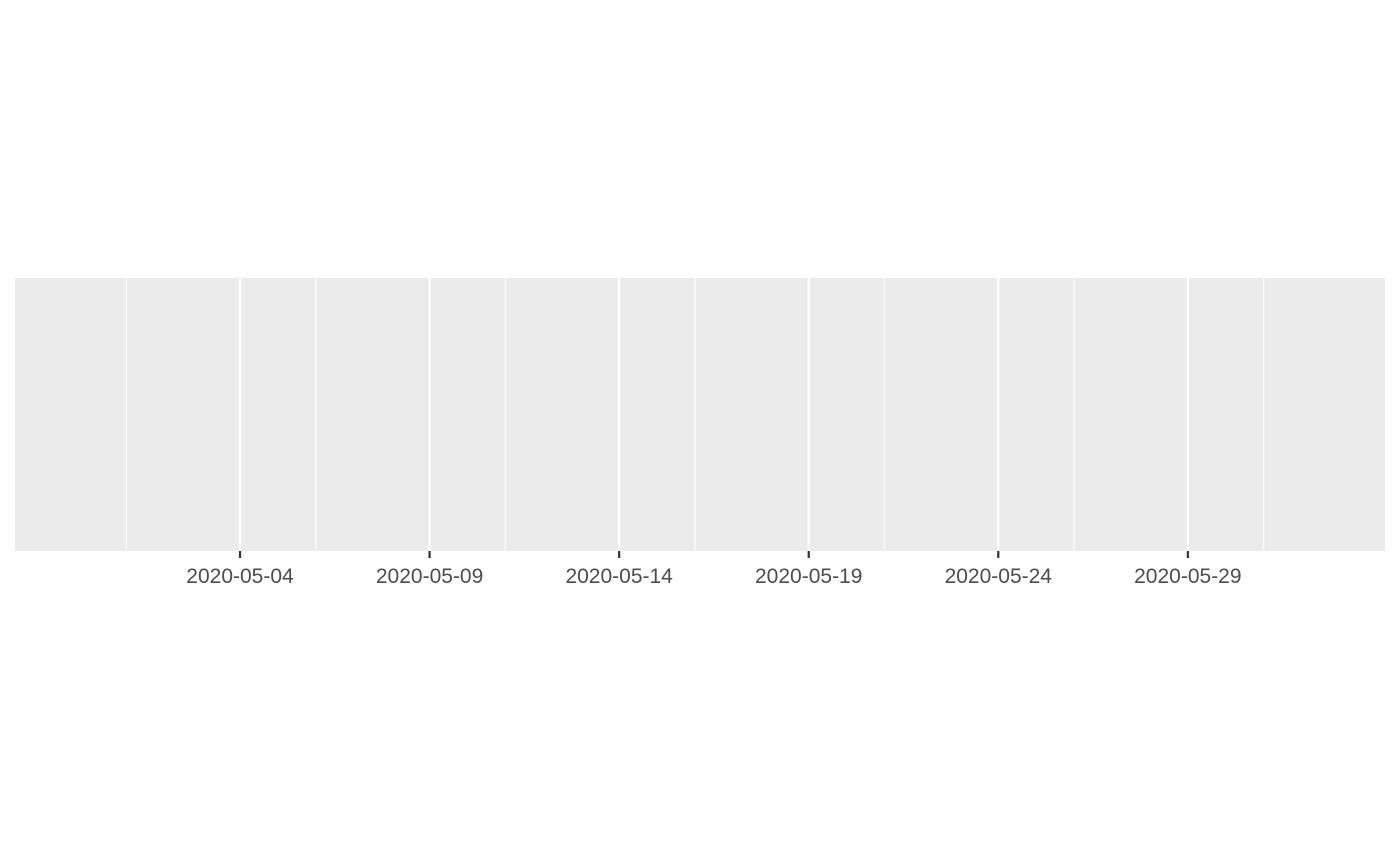  What do you see at coordinates (808, 576) in the screenshot?
I see `x-tick-label: 2020-05-19` at bounding box center [808, 576].